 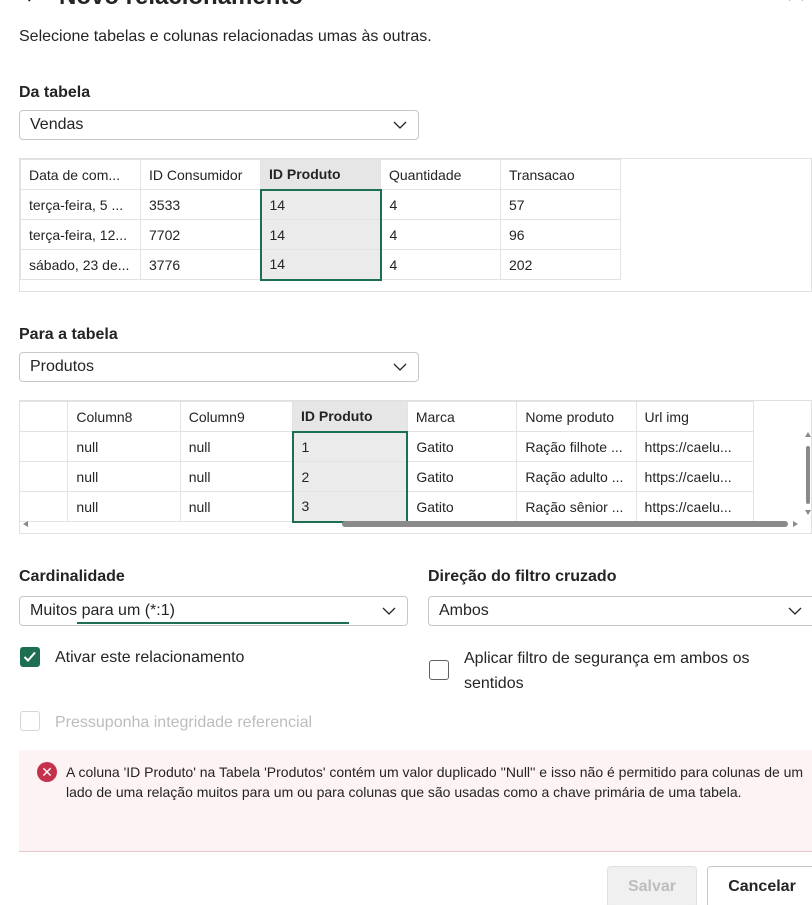 I want to click on checkmark-icon, so click(x=29, y=656).